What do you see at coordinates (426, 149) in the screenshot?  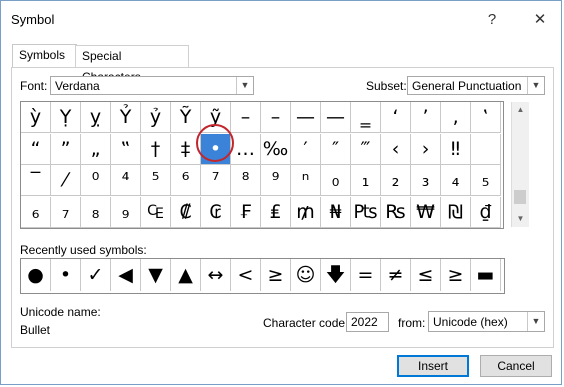 I see `symbol-cell: ›` at bounding box center [426, 149].